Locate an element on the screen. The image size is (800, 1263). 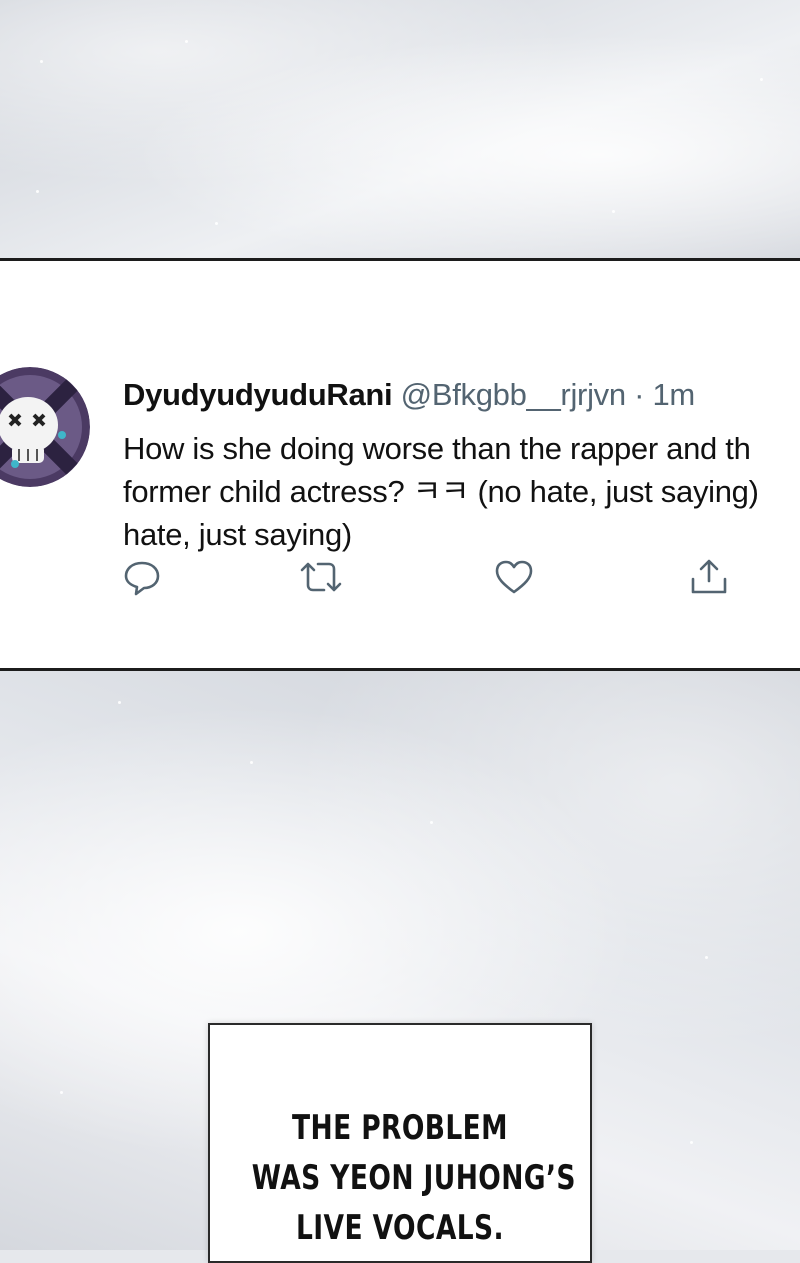
reply-icon is located at coordinates (142, 578).